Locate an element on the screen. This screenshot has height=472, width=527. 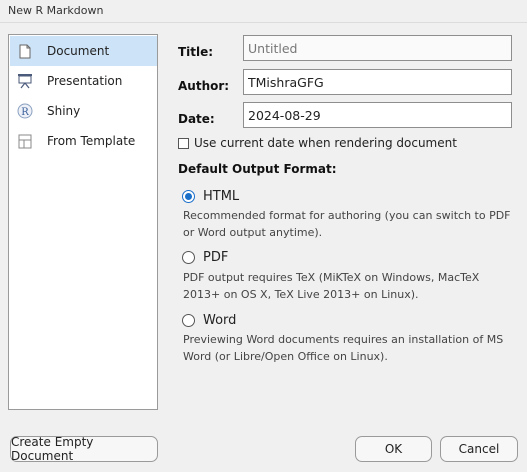
date-label: Date: is located at coordinates (196, 119).